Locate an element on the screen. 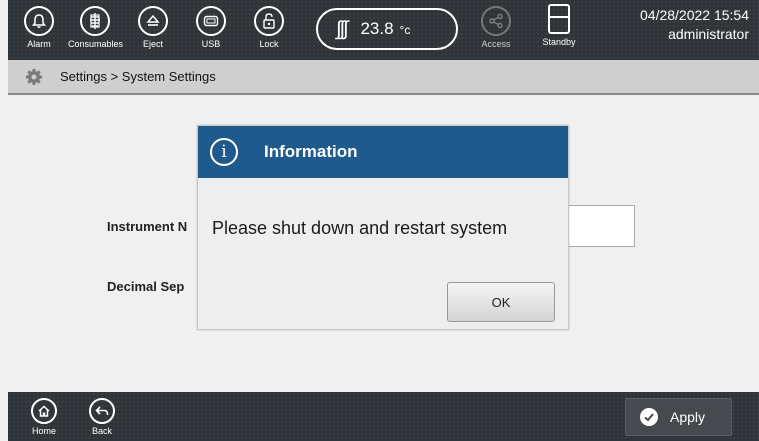 The height and width of the screenshot is (441, 759). eject-label: Eject is located at coordinates (152, 44).